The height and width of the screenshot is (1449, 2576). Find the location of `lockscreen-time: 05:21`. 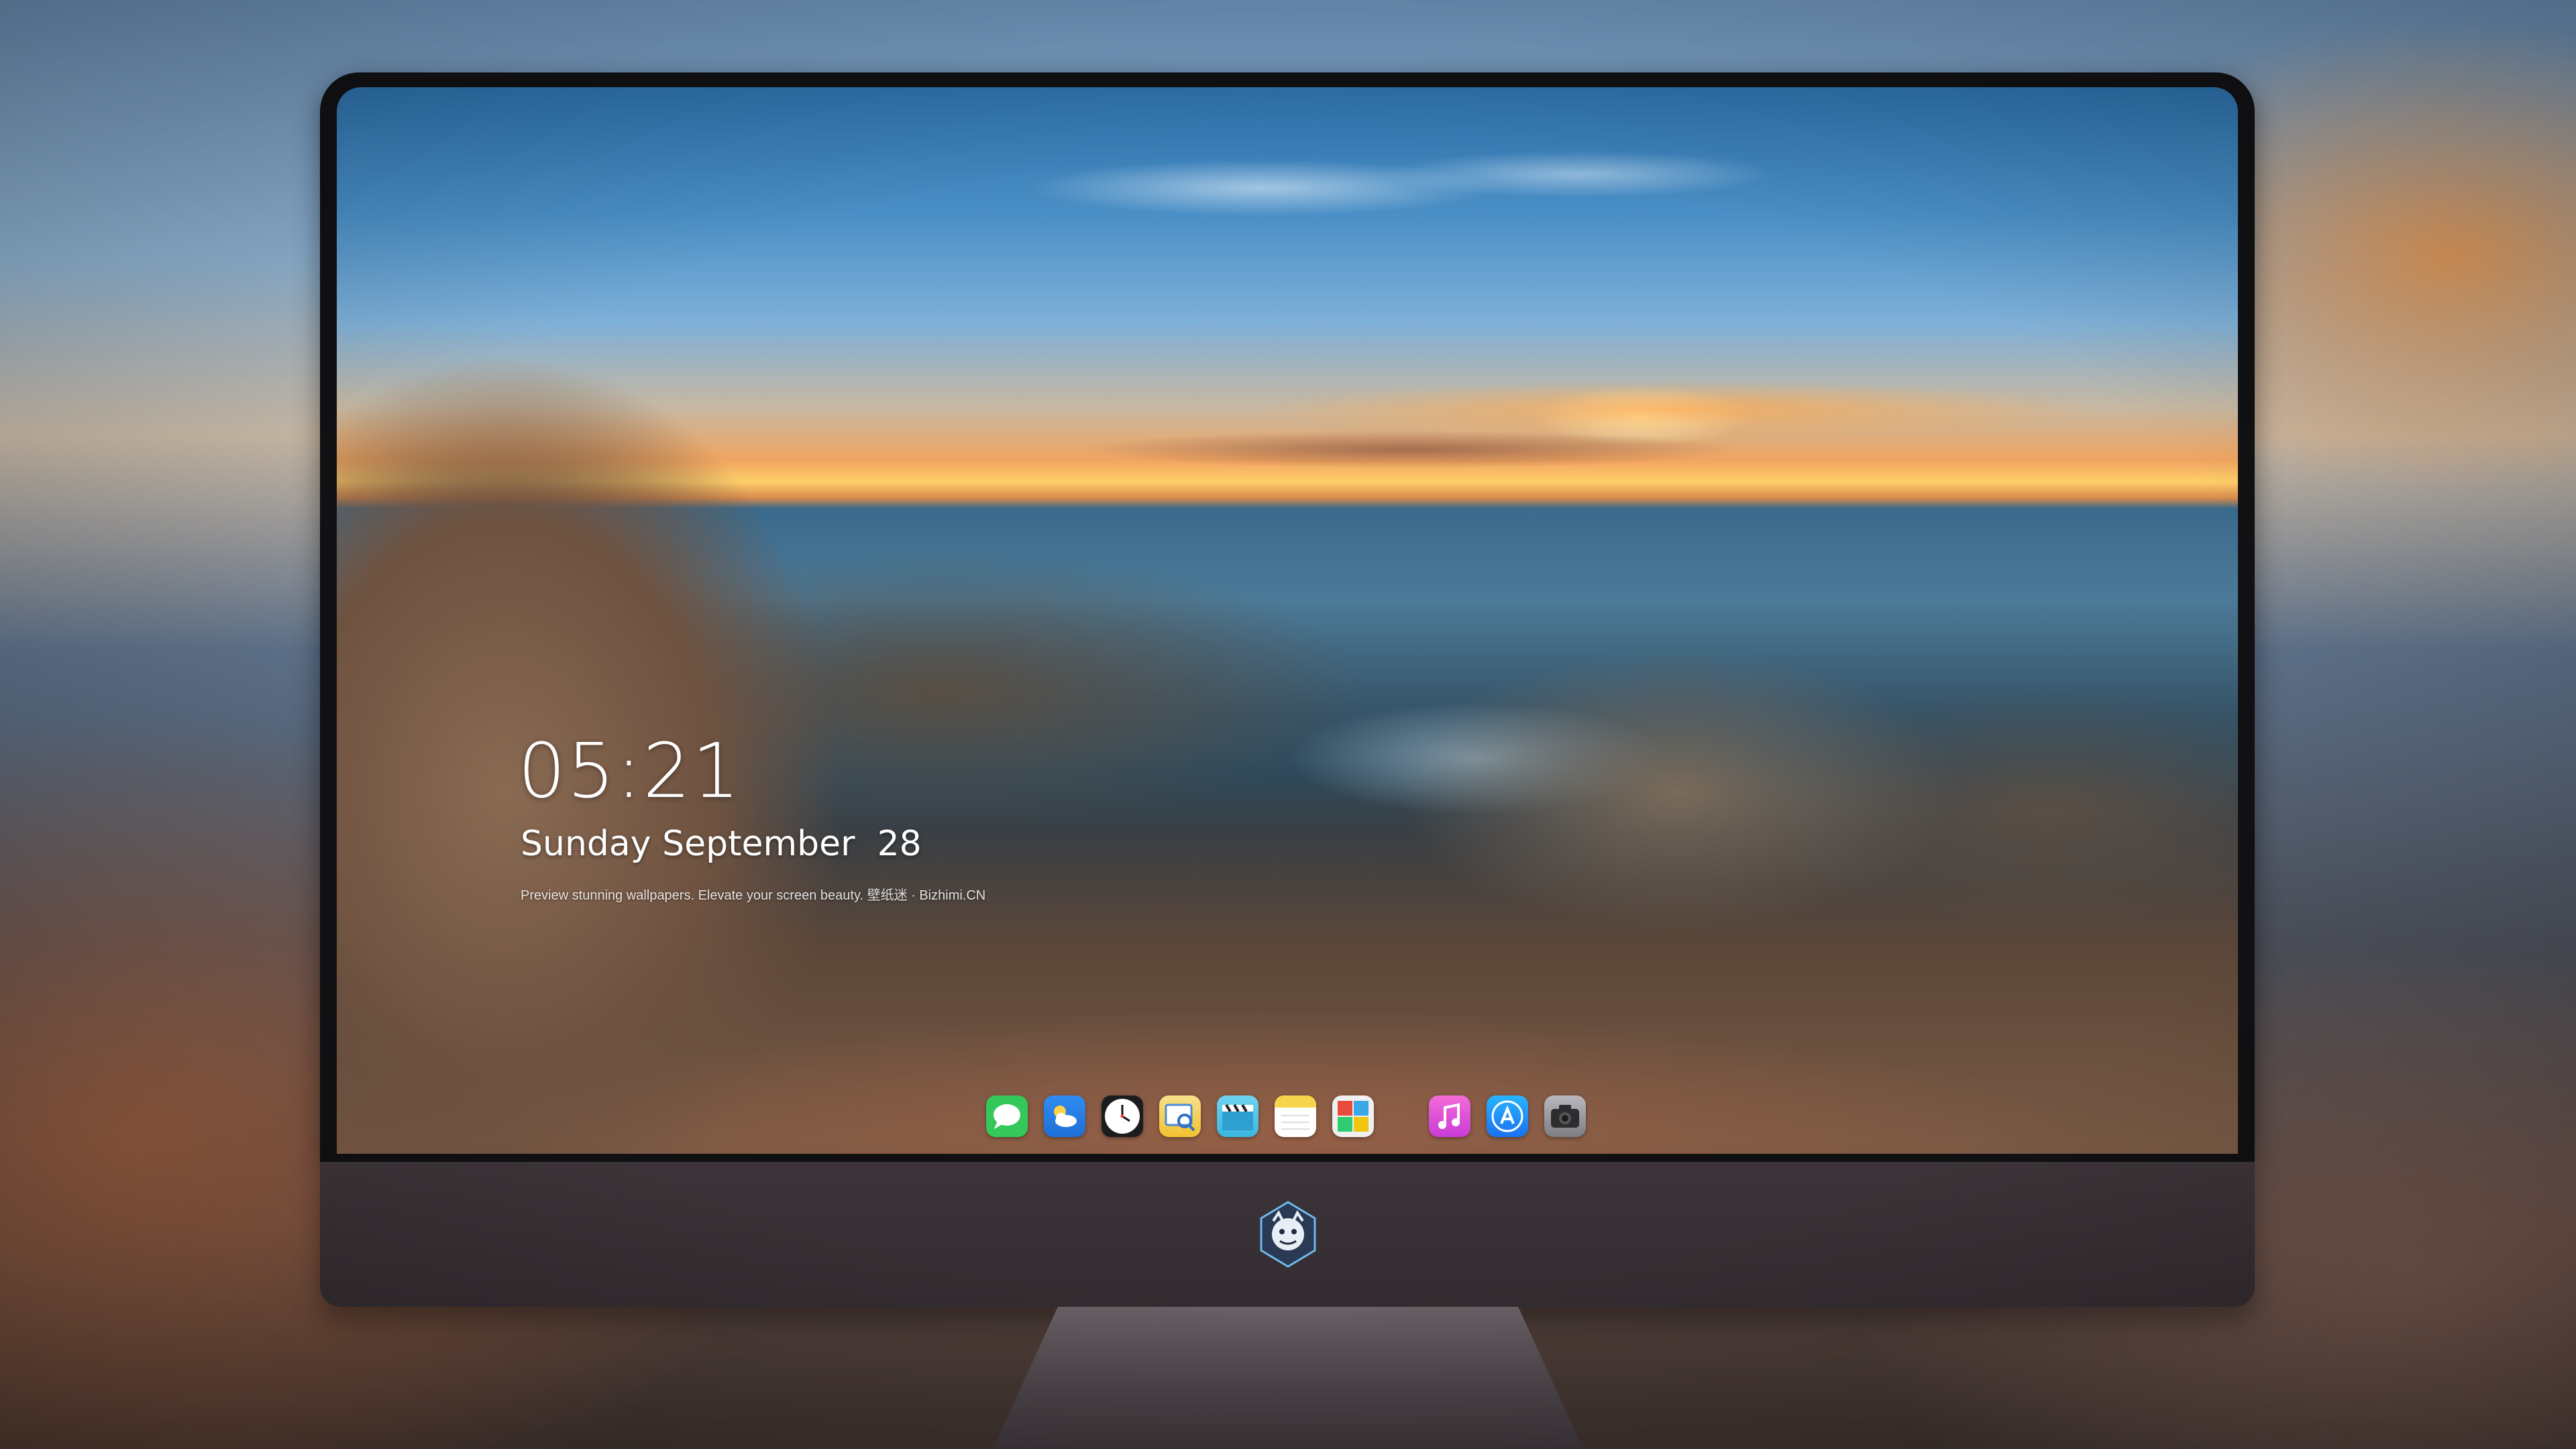

lockscreen-time: 05:21 is located at coordinates (629, 771).